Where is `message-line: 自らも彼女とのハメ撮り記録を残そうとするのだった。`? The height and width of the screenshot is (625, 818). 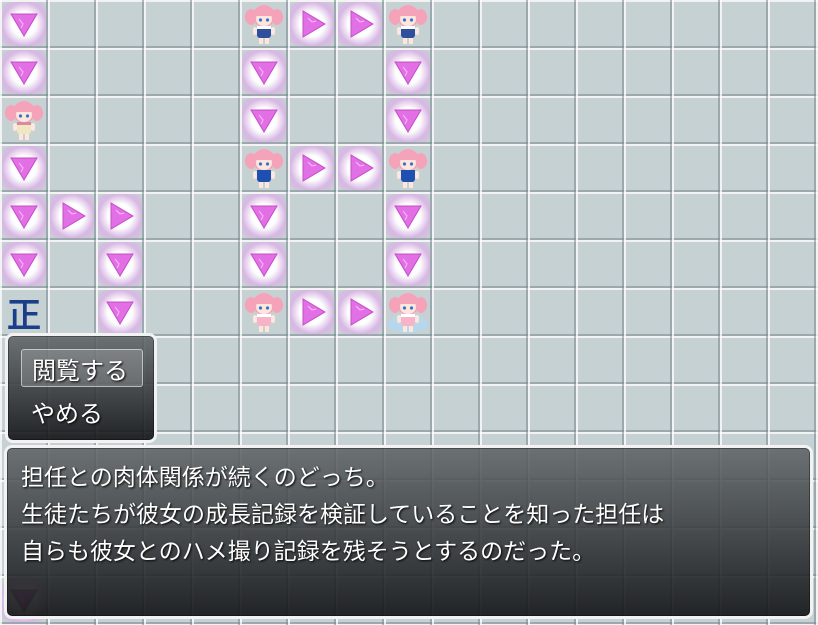 message-line: 自らも彼女とのハメ撮り記録を残そうとするのだった。 is located at coordinates (308, 552).